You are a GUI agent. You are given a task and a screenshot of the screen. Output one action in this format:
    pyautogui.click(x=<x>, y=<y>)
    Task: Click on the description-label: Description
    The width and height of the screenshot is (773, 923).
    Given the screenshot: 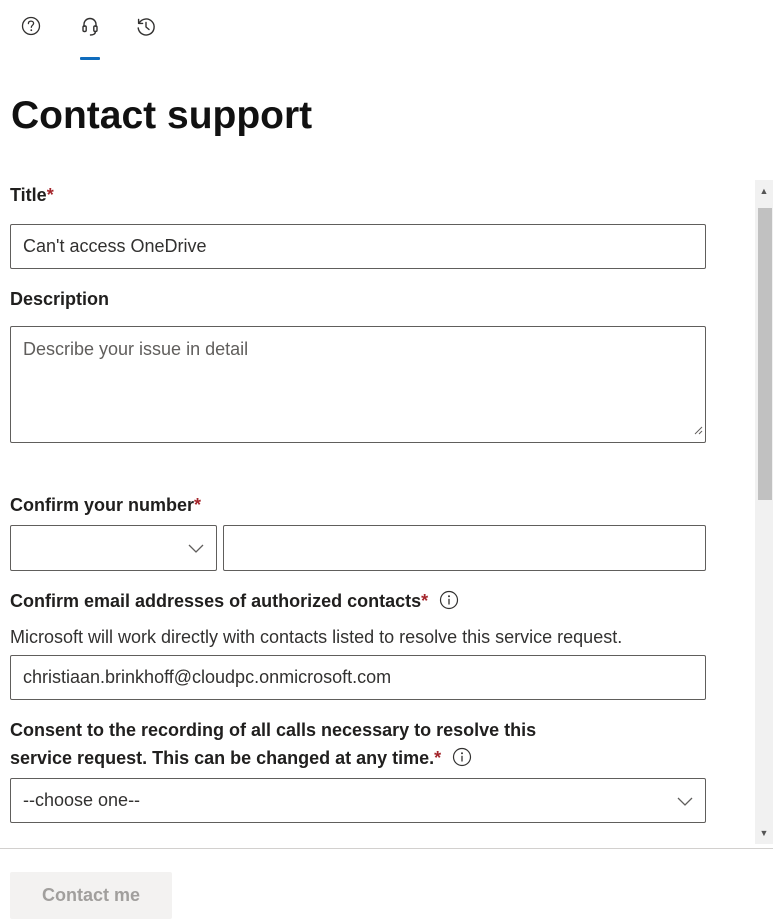 What is the action you would take?
    pyautogui.click(x=60, y=299)
    